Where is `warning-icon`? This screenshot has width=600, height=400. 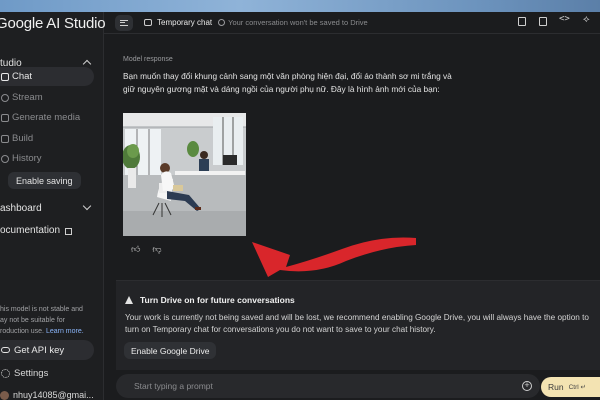
warning-icon is located at coordinates (129, 300).